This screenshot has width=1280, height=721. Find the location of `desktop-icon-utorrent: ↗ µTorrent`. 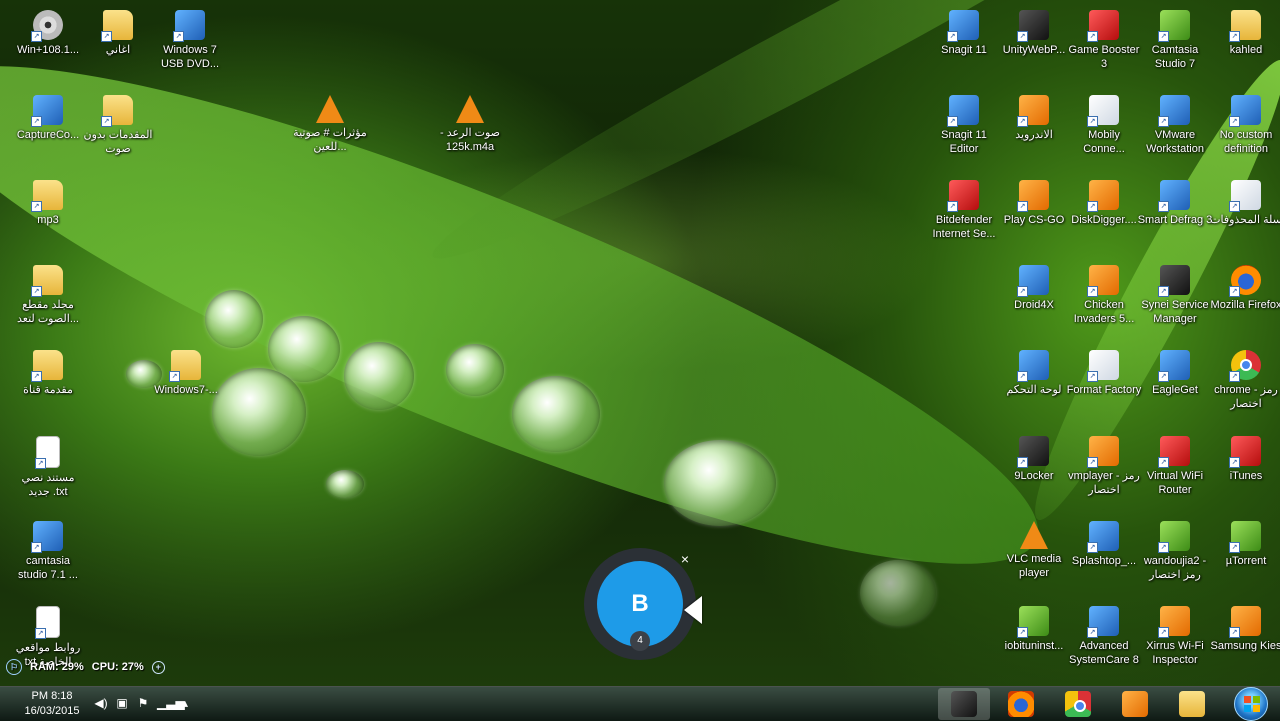

desktop-icon-utorrent: ↗ µTorrent is located at coordinates (1244, 557).